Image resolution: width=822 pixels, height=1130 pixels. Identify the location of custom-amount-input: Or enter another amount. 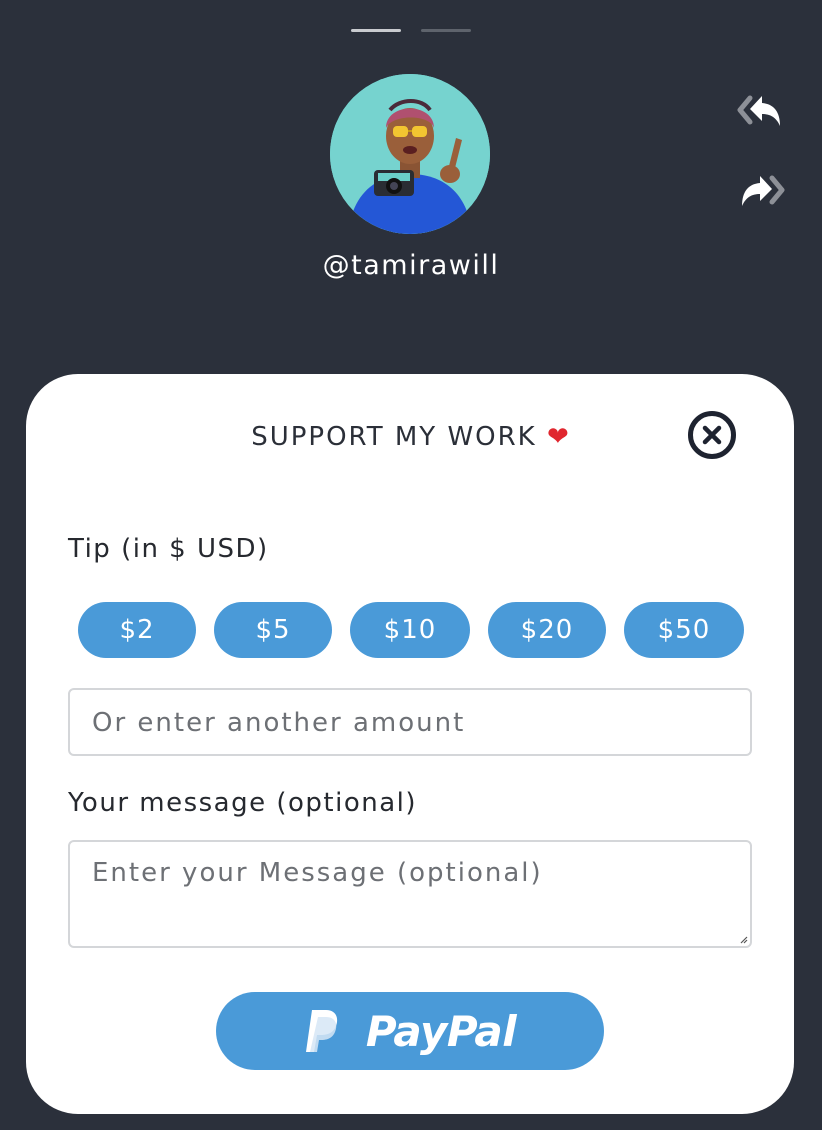
(410, 722).